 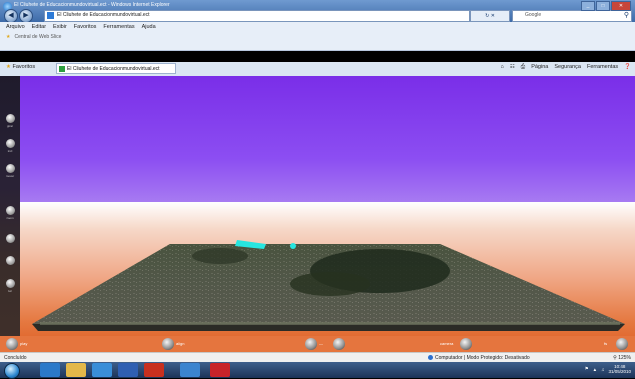 What do you see at coordinates (502, 67) in the screenshot?
I see `home-icon: ⌂` at bounding box center [502, 67].